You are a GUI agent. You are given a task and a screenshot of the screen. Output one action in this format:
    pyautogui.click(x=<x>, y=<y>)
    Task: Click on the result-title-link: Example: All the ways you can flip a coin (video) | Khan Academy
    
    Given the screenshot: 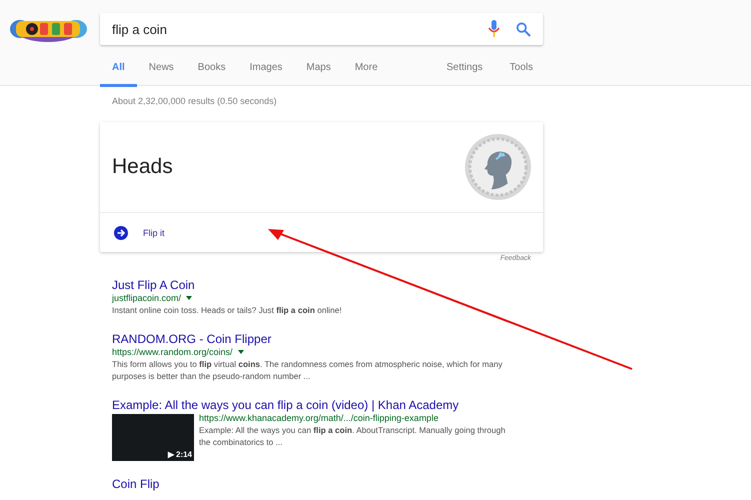 What is the action you would take?
    pyautogui.click(x=431, y=405)
    